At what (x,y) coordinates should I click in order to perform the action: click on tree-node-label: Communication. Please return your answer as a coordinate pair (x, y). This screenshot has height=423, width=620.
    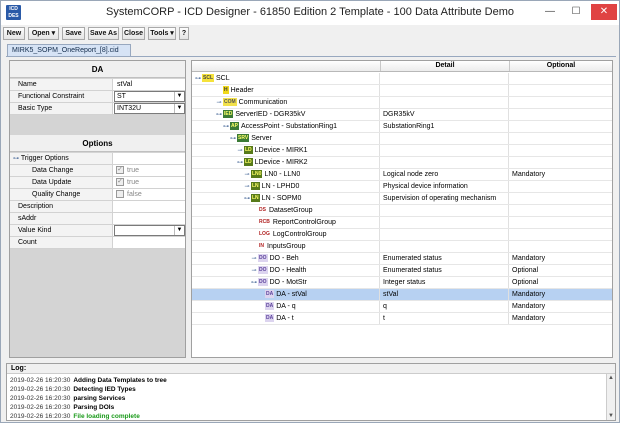
    Looking at the image, I should click on (263, 102).